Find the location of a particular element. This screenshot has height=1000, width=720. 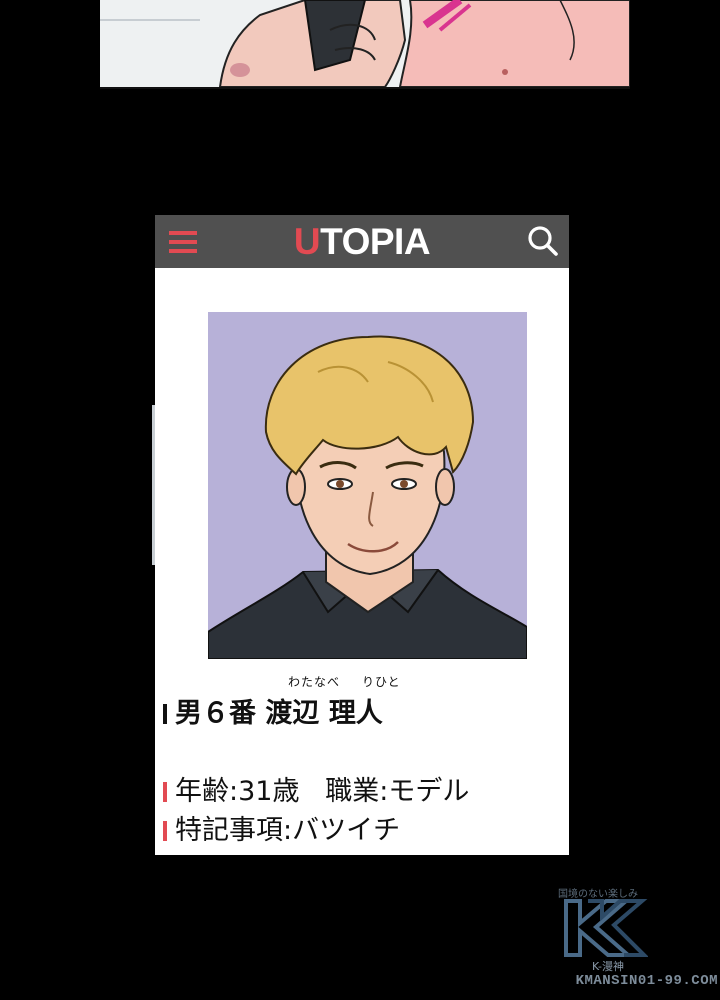

job-label: 職業: is located at coordinates (357, 791).